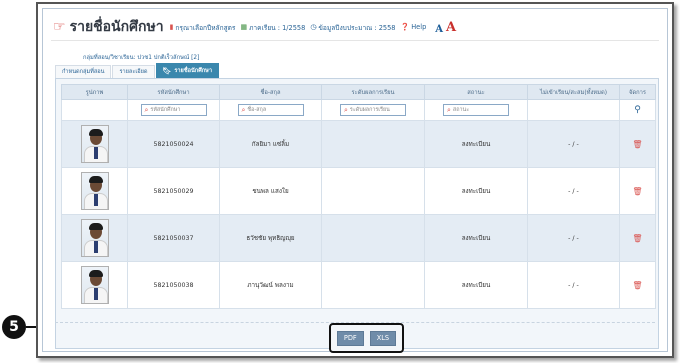  What do you see at coordinates (173, 238) in the screenshot?
I see `student-id-cell: 5821050037` at bounding box center [173, 238].